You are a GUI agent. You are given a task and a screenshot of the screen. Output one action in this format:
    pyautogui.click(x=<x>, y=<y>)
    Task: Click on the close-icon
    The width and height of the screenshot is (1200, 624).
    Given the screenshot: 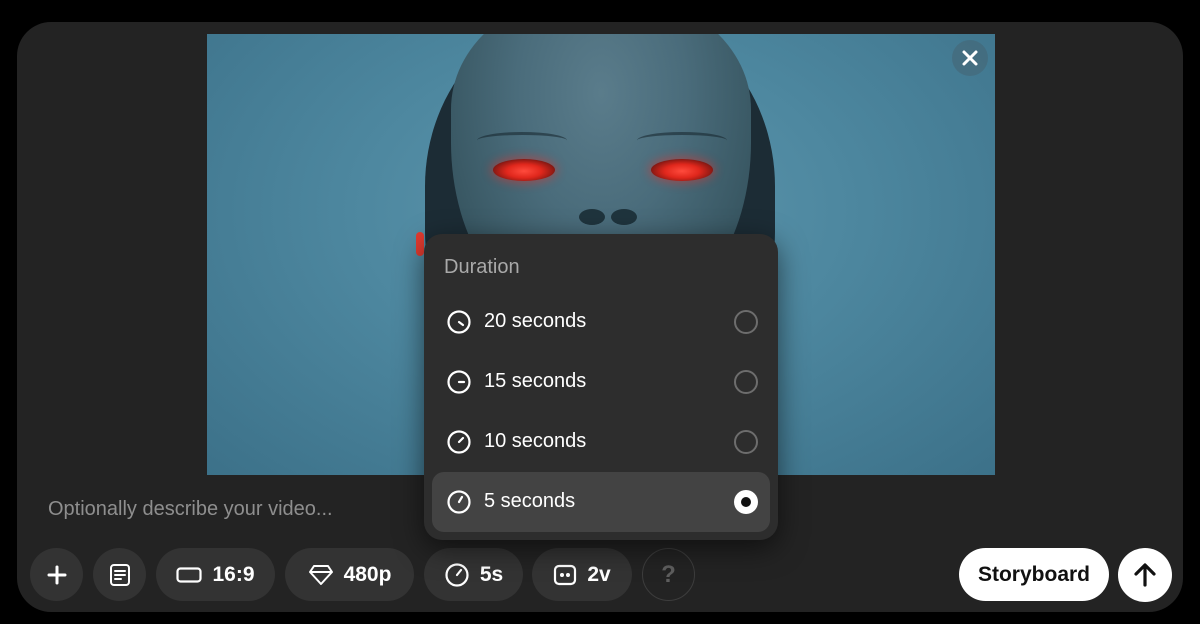 What is the action you would take?
    pyautogui.click(x=970, y=58)
    